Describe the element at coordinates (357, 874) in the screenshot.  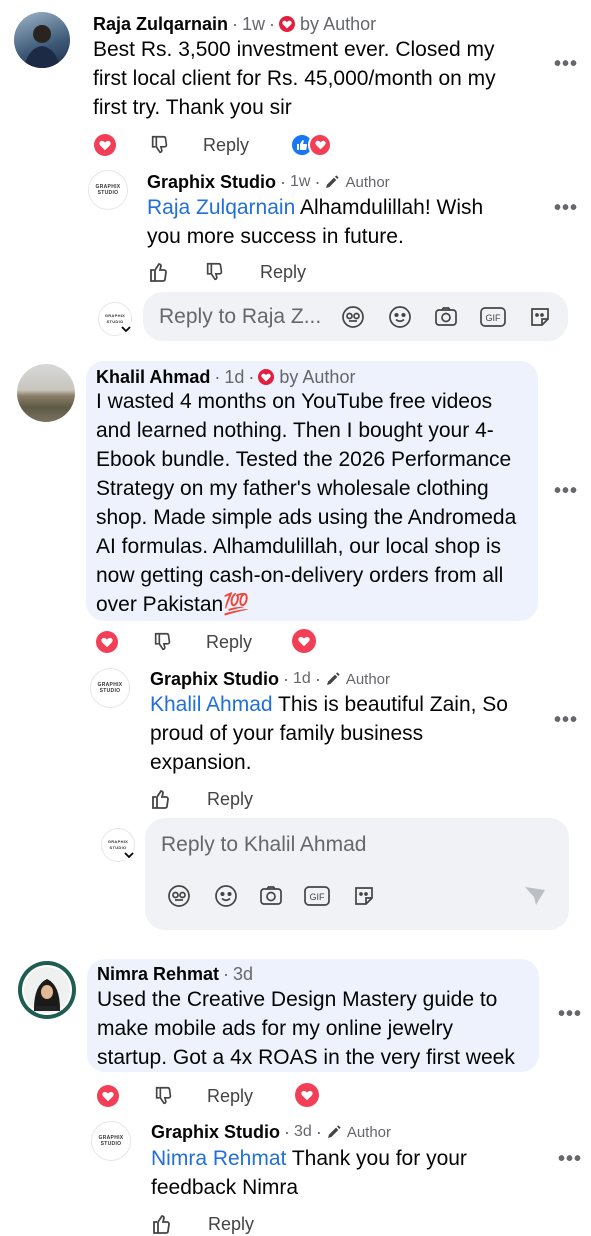
I see `reply-input-box: Reply to Khalil Ahmad GIF` at that location.